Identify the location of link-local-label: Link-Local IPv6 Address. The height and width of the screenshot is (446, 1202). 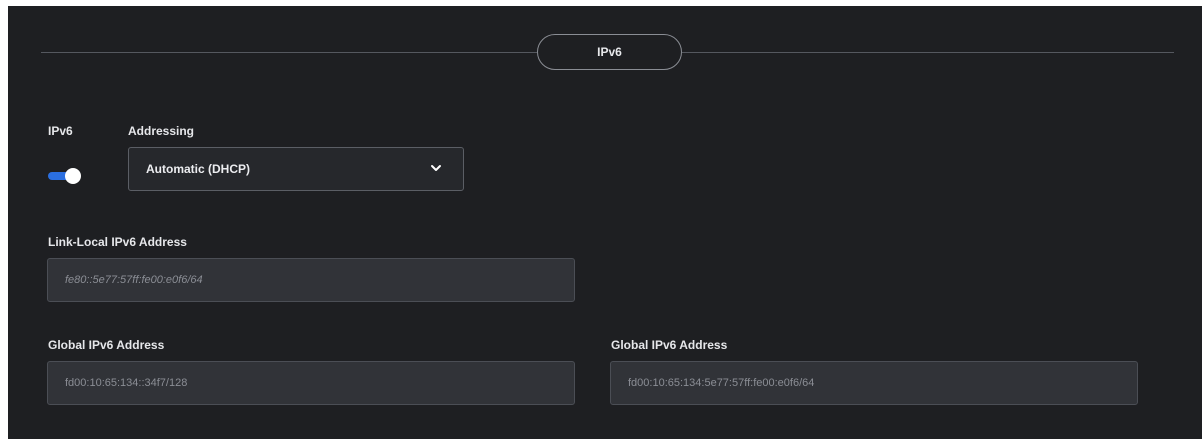
(117, 242).